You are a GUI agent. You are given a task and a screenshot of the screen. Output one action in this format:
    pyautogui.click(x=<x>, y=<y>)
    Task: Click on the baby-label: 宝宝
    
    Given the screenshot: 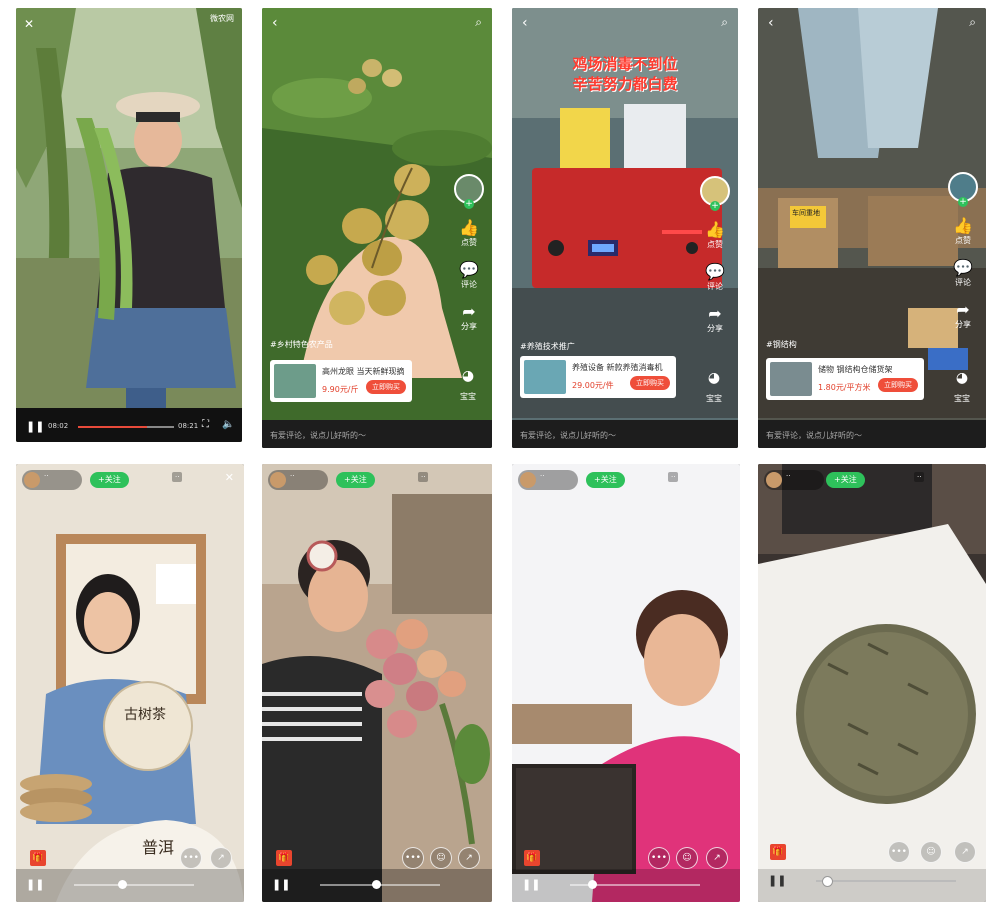 What is the action you would take?
    pyautogui.click(x=962, y=398)
    